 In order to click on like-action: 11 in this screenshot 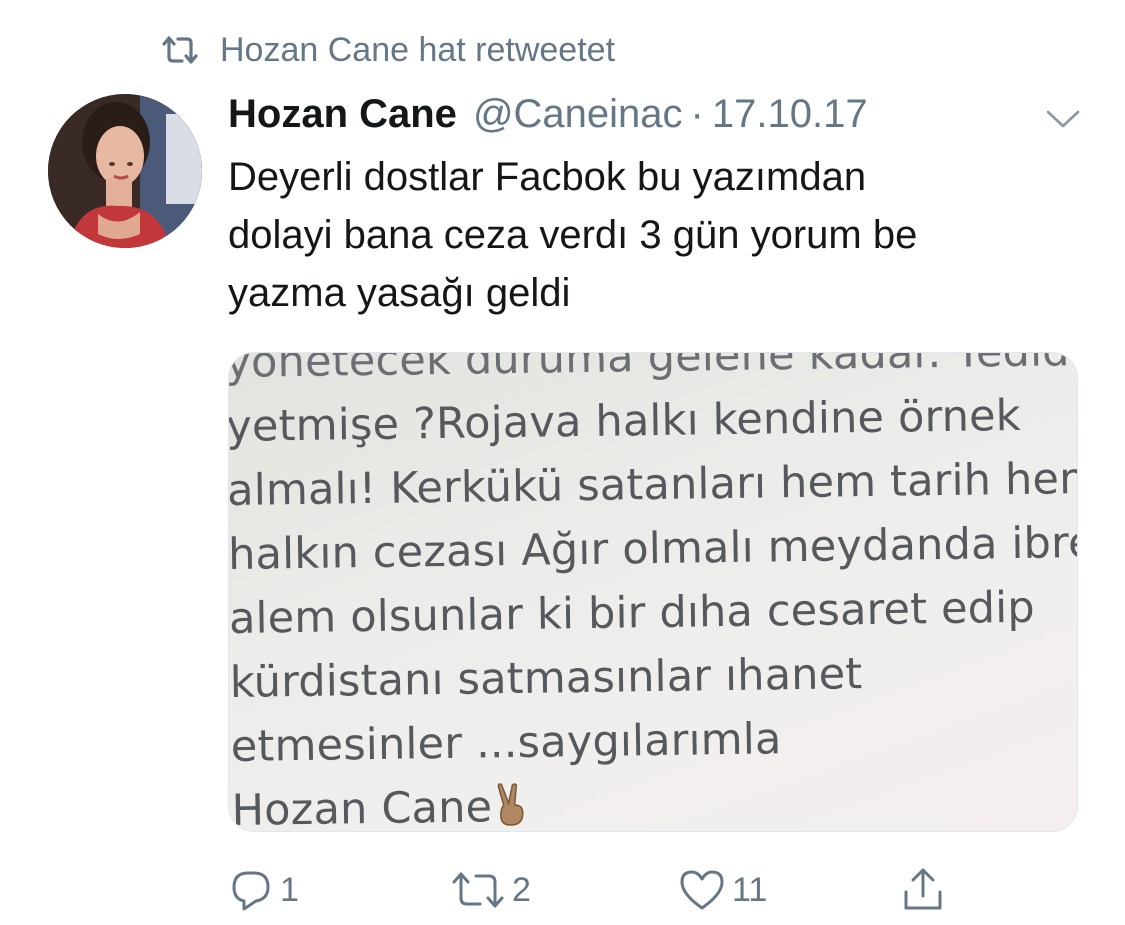, I will do `click(722, 890)`.